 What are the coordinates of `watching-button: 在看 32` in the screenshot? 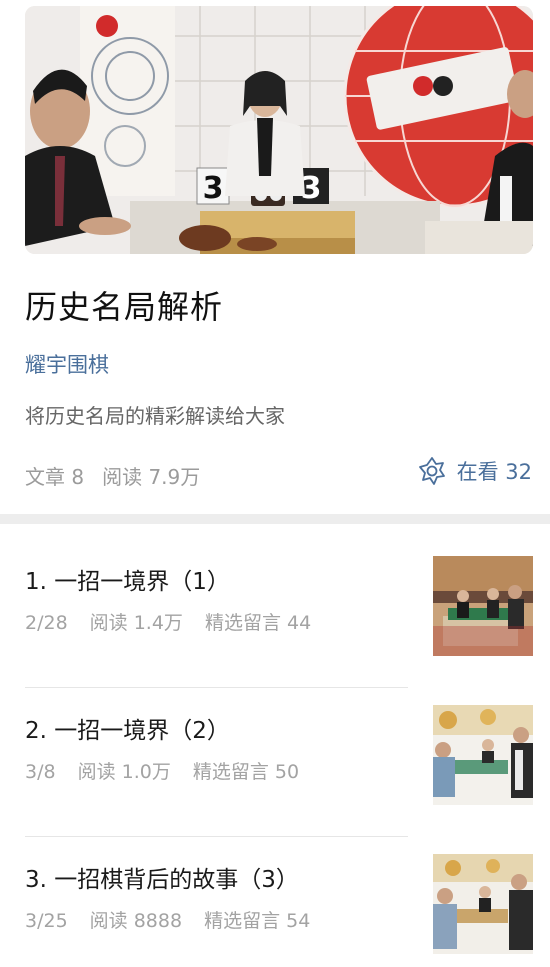 It's located at (474, 471).